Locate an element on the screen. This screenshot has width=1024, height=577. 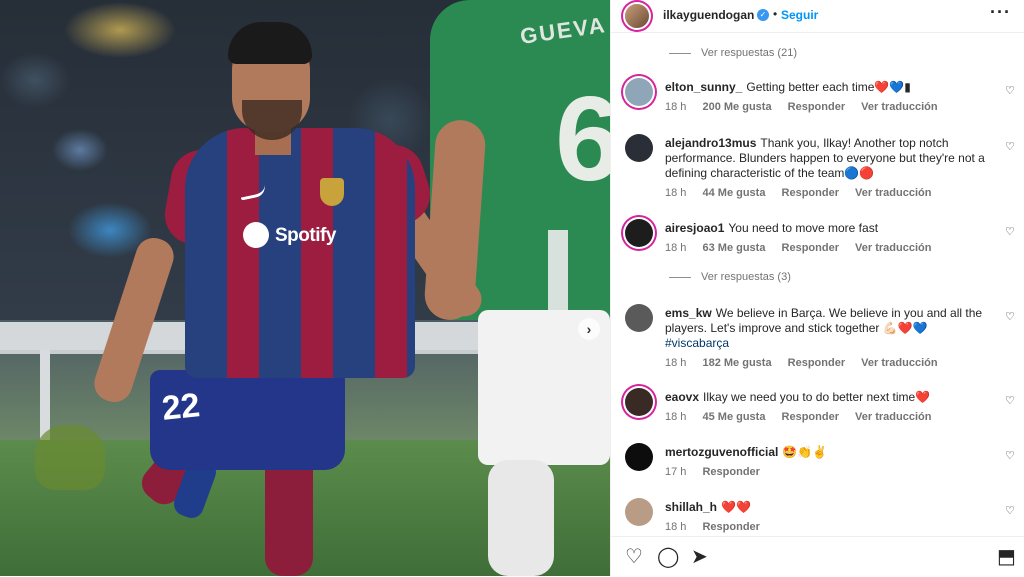
background-object is located at coordinates (70, 457).